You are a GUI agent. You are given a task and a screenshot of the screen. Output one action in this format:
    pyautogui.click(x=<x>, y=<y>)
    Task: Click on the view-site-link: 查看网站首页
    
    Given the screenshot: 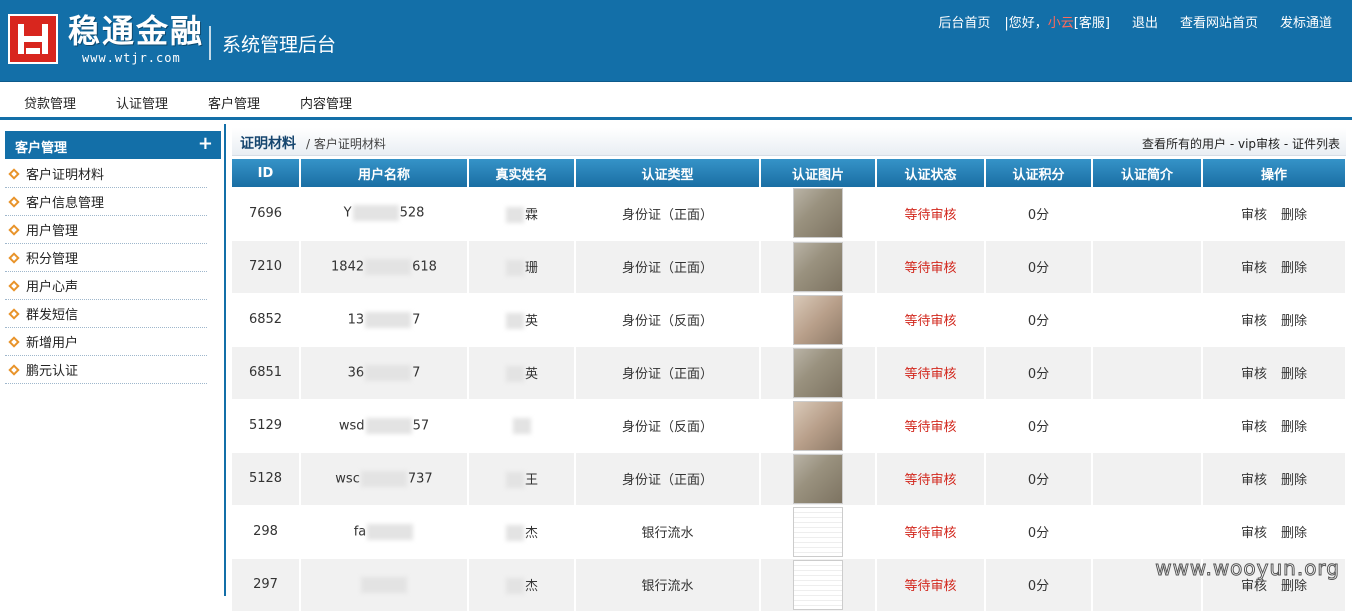 What is the action you would take?
    pyautogui.click(x=1219, y=21)
    